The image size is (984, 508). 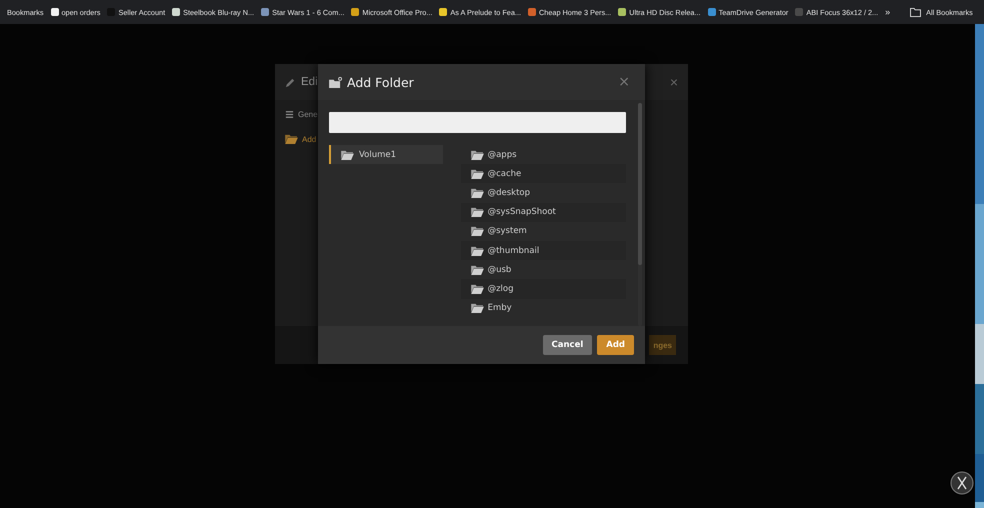 I want to click on nav-item: Gene, so click(x=301, y=114).